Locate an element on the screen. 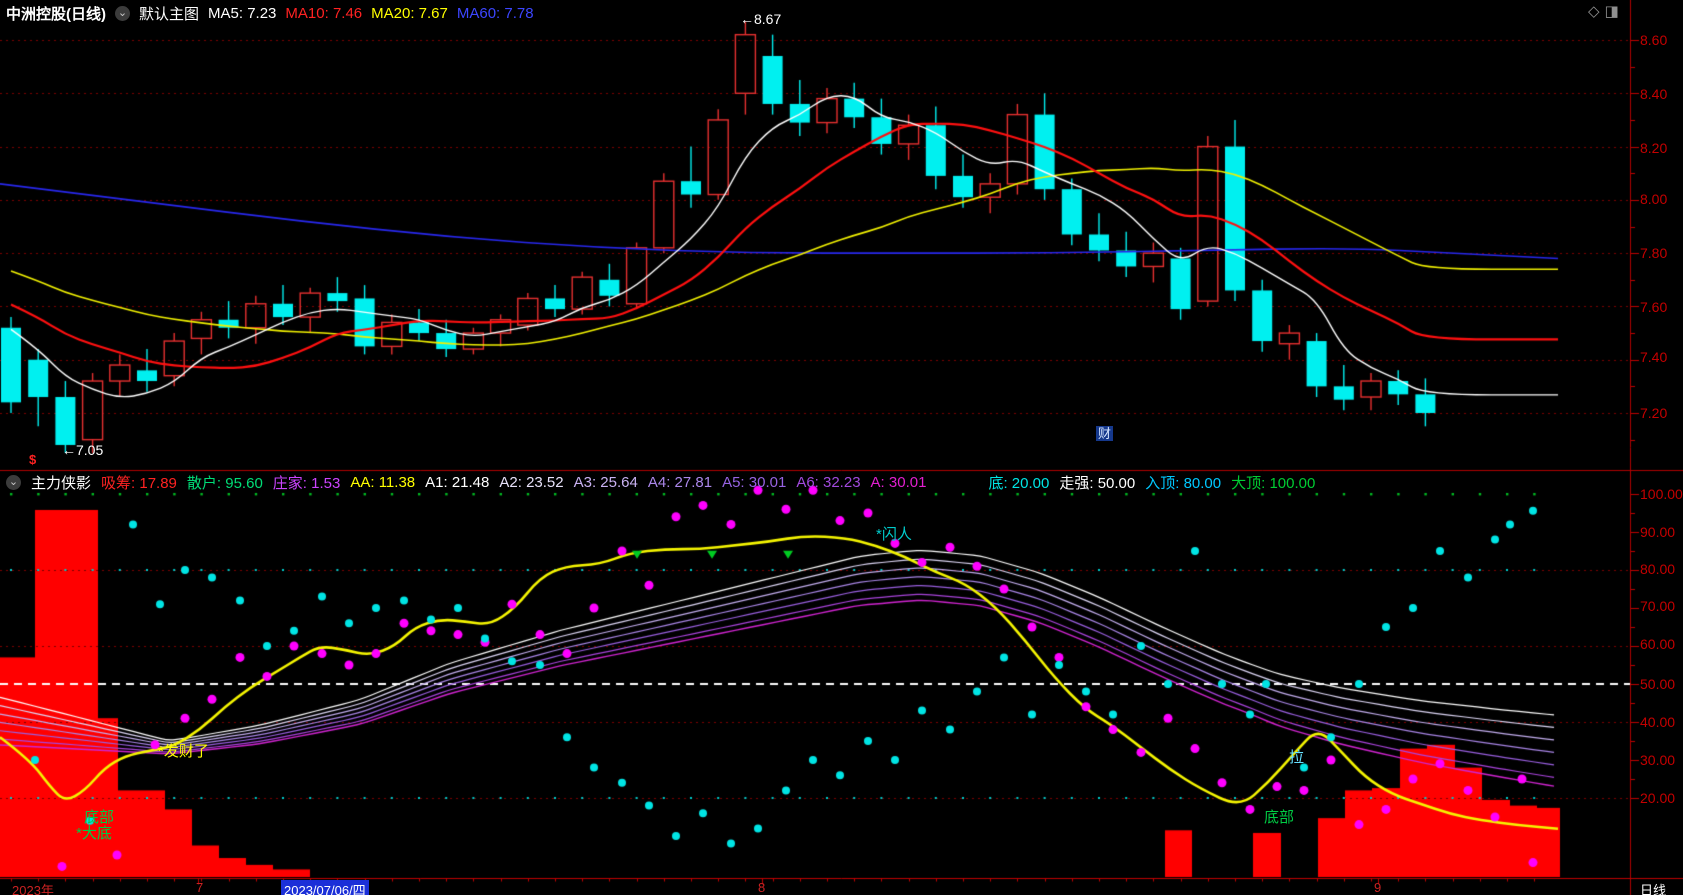 The width and height of the screenshot is (1683, 895). time-label-august: 8 is located at coordinates (762, 887).